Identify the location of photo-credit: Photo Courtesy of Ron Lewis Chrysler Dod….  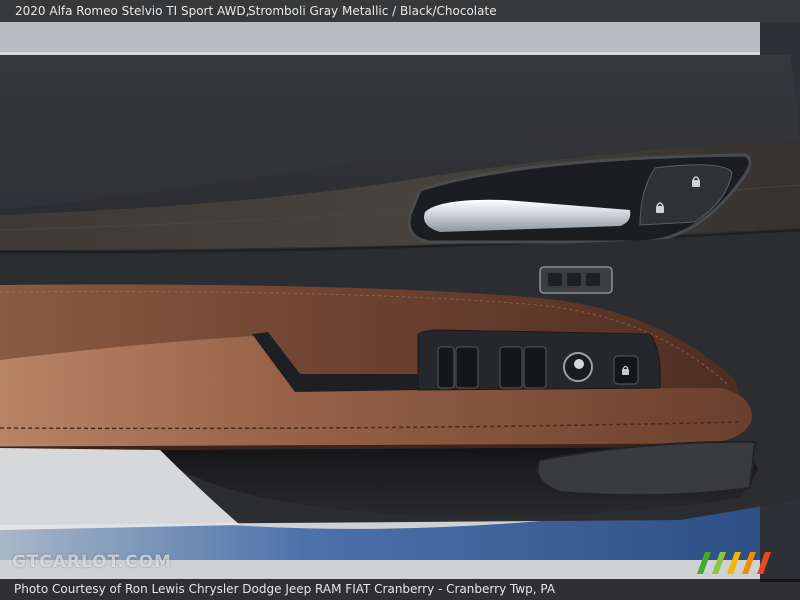
(285, 589).